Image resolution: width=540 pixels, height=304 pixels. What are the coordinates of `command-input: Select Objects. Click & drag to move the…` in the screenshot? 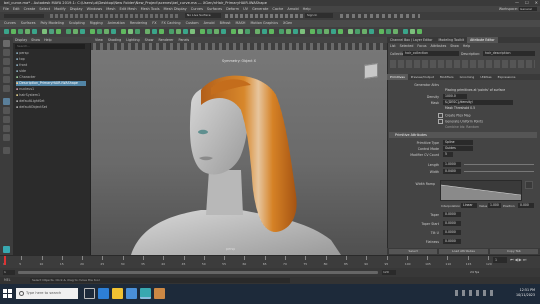 It's located at (160, 280).